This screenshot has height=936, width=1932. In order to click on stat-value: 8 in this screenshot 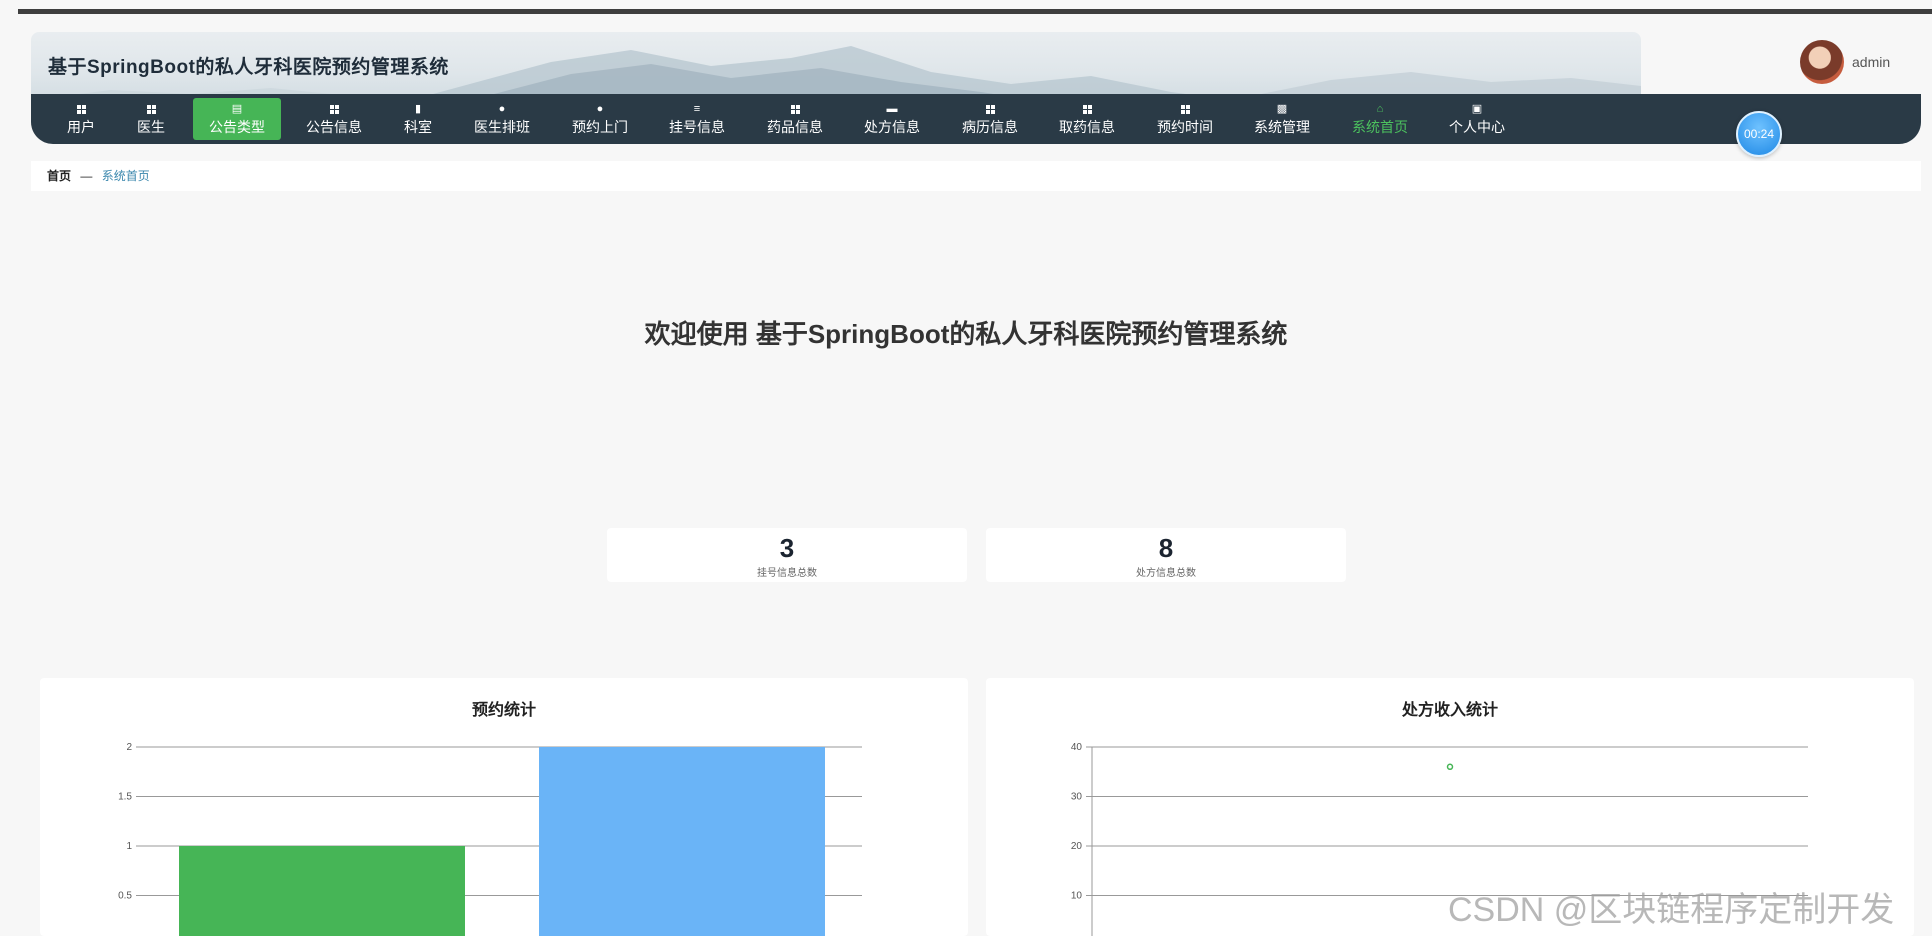, I will do `click(1166, 548)`.